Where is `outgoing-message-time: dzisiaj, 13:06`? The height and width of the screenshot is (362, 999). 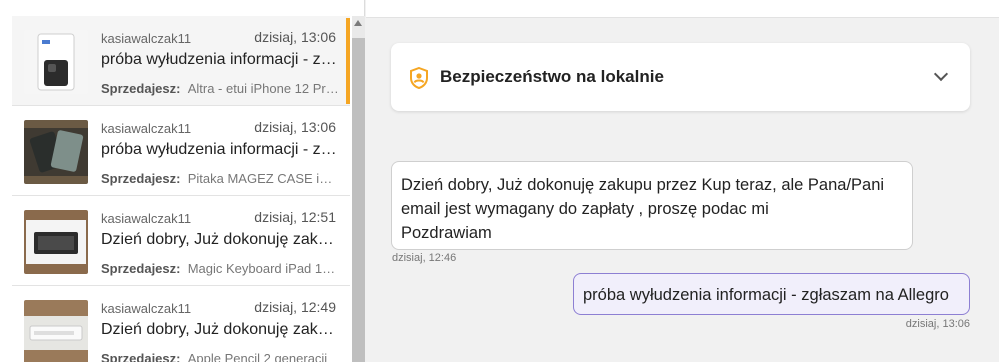 outgoing-message-time: dzisiaj, 13:06 is located at coordinates (937, 324).